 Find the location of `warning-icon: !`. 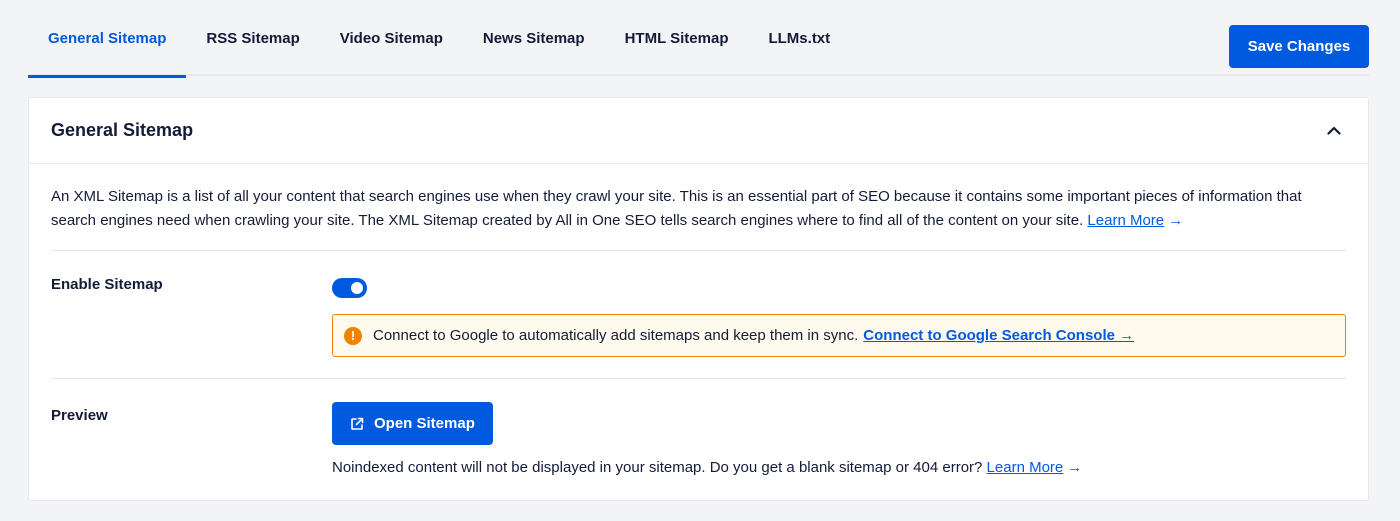

warning-icon: ! is located at coordinates (353, 335).